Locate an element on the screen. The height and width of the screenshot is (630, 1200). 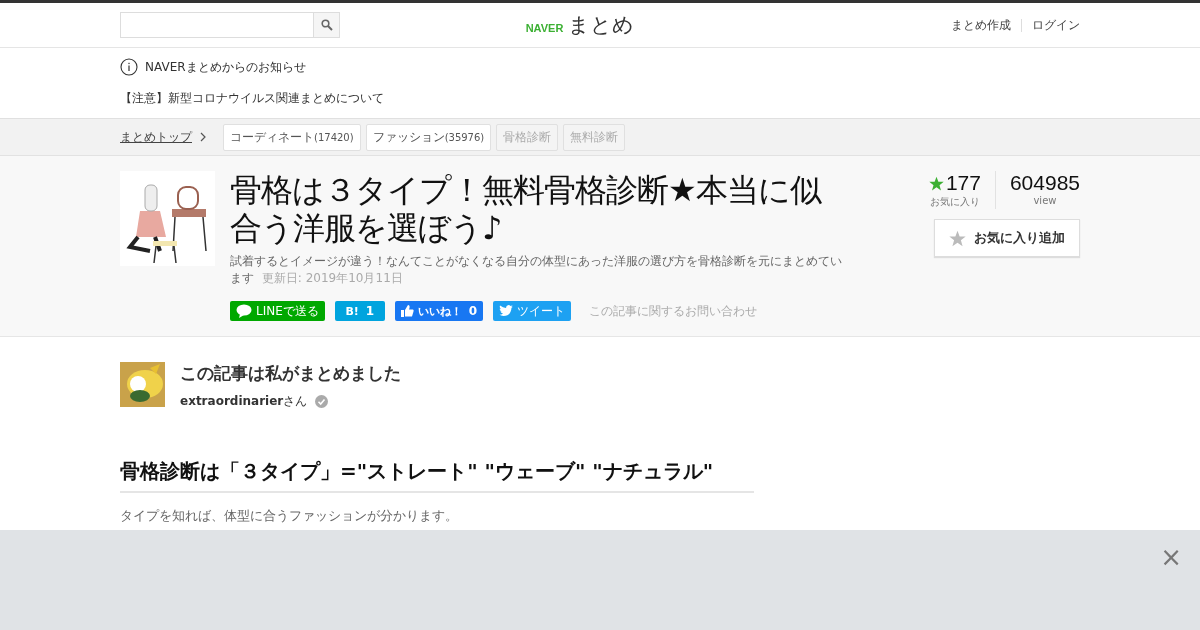
search-field is located at coordinates (230, 25).